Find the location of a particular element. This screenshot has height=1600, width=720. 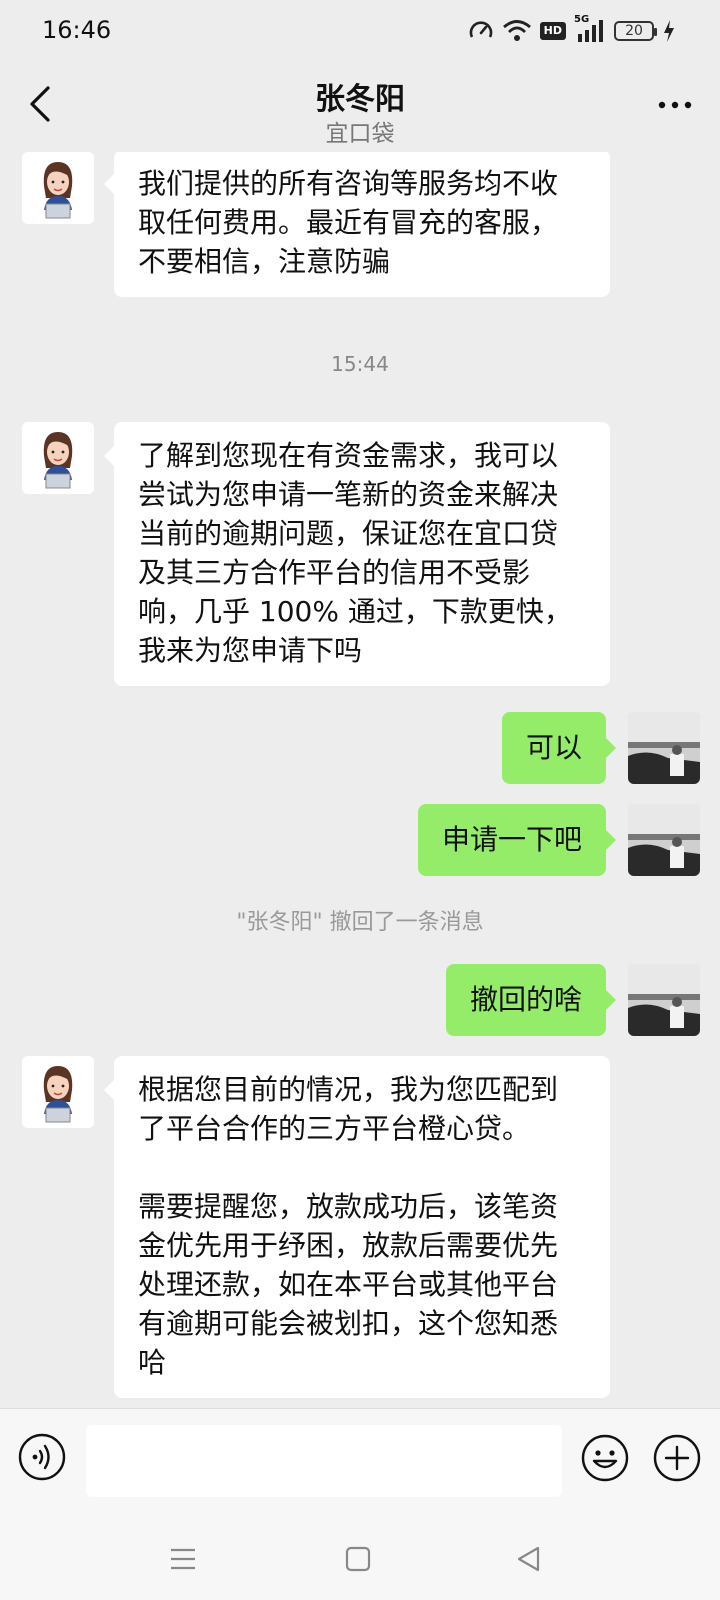

more-functions-button is located at coordinates (677, 1458).